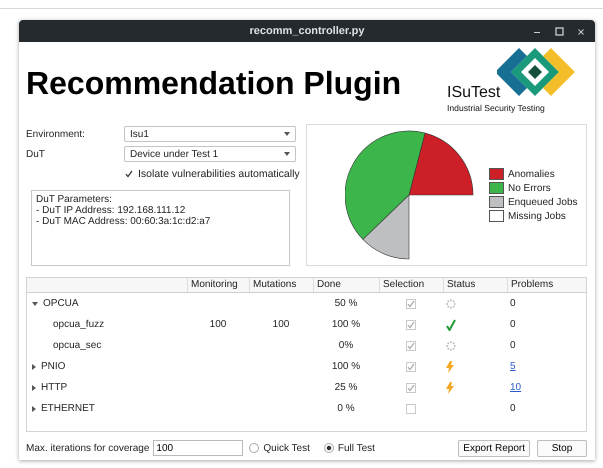 The height and width of the screenshot is (468, 603). Describe the element at coordinates (514, 387) in the screenshot. I see `problems-link: 10` at that location.